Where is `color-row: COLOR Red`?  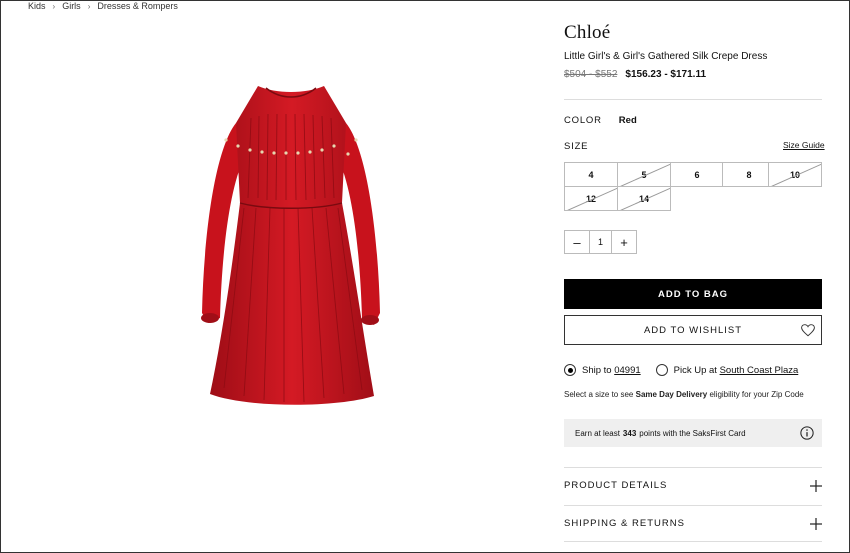 color-row: COLOR Red is located at coordinates (600, 120).